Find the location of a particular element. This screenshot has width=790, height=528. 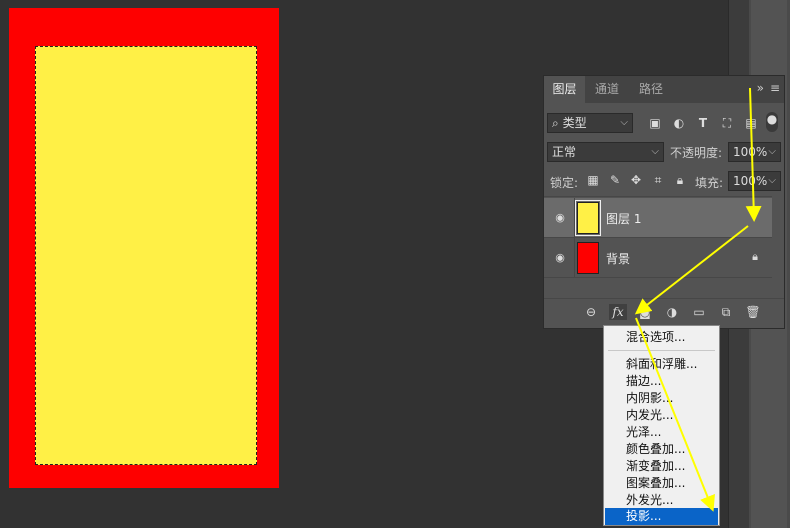

panel-tabs: 图层 通道 路径 » ≡ is located at coordinates (664, 89).